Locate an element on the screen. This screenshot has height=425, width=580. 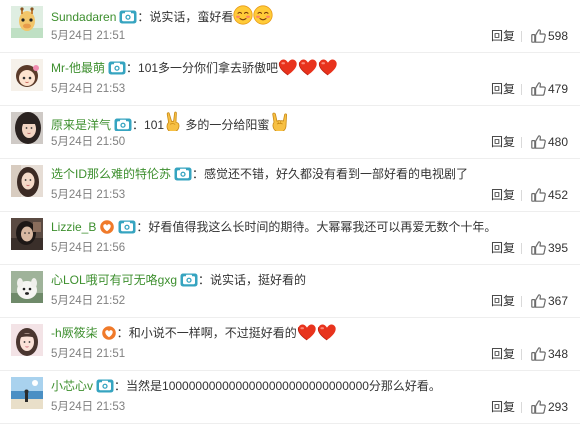
comment-text: 好看值得我这么长时间的期待。大幂幂我还可以再爱无数个十年。 is located at coordinates (322, 227).